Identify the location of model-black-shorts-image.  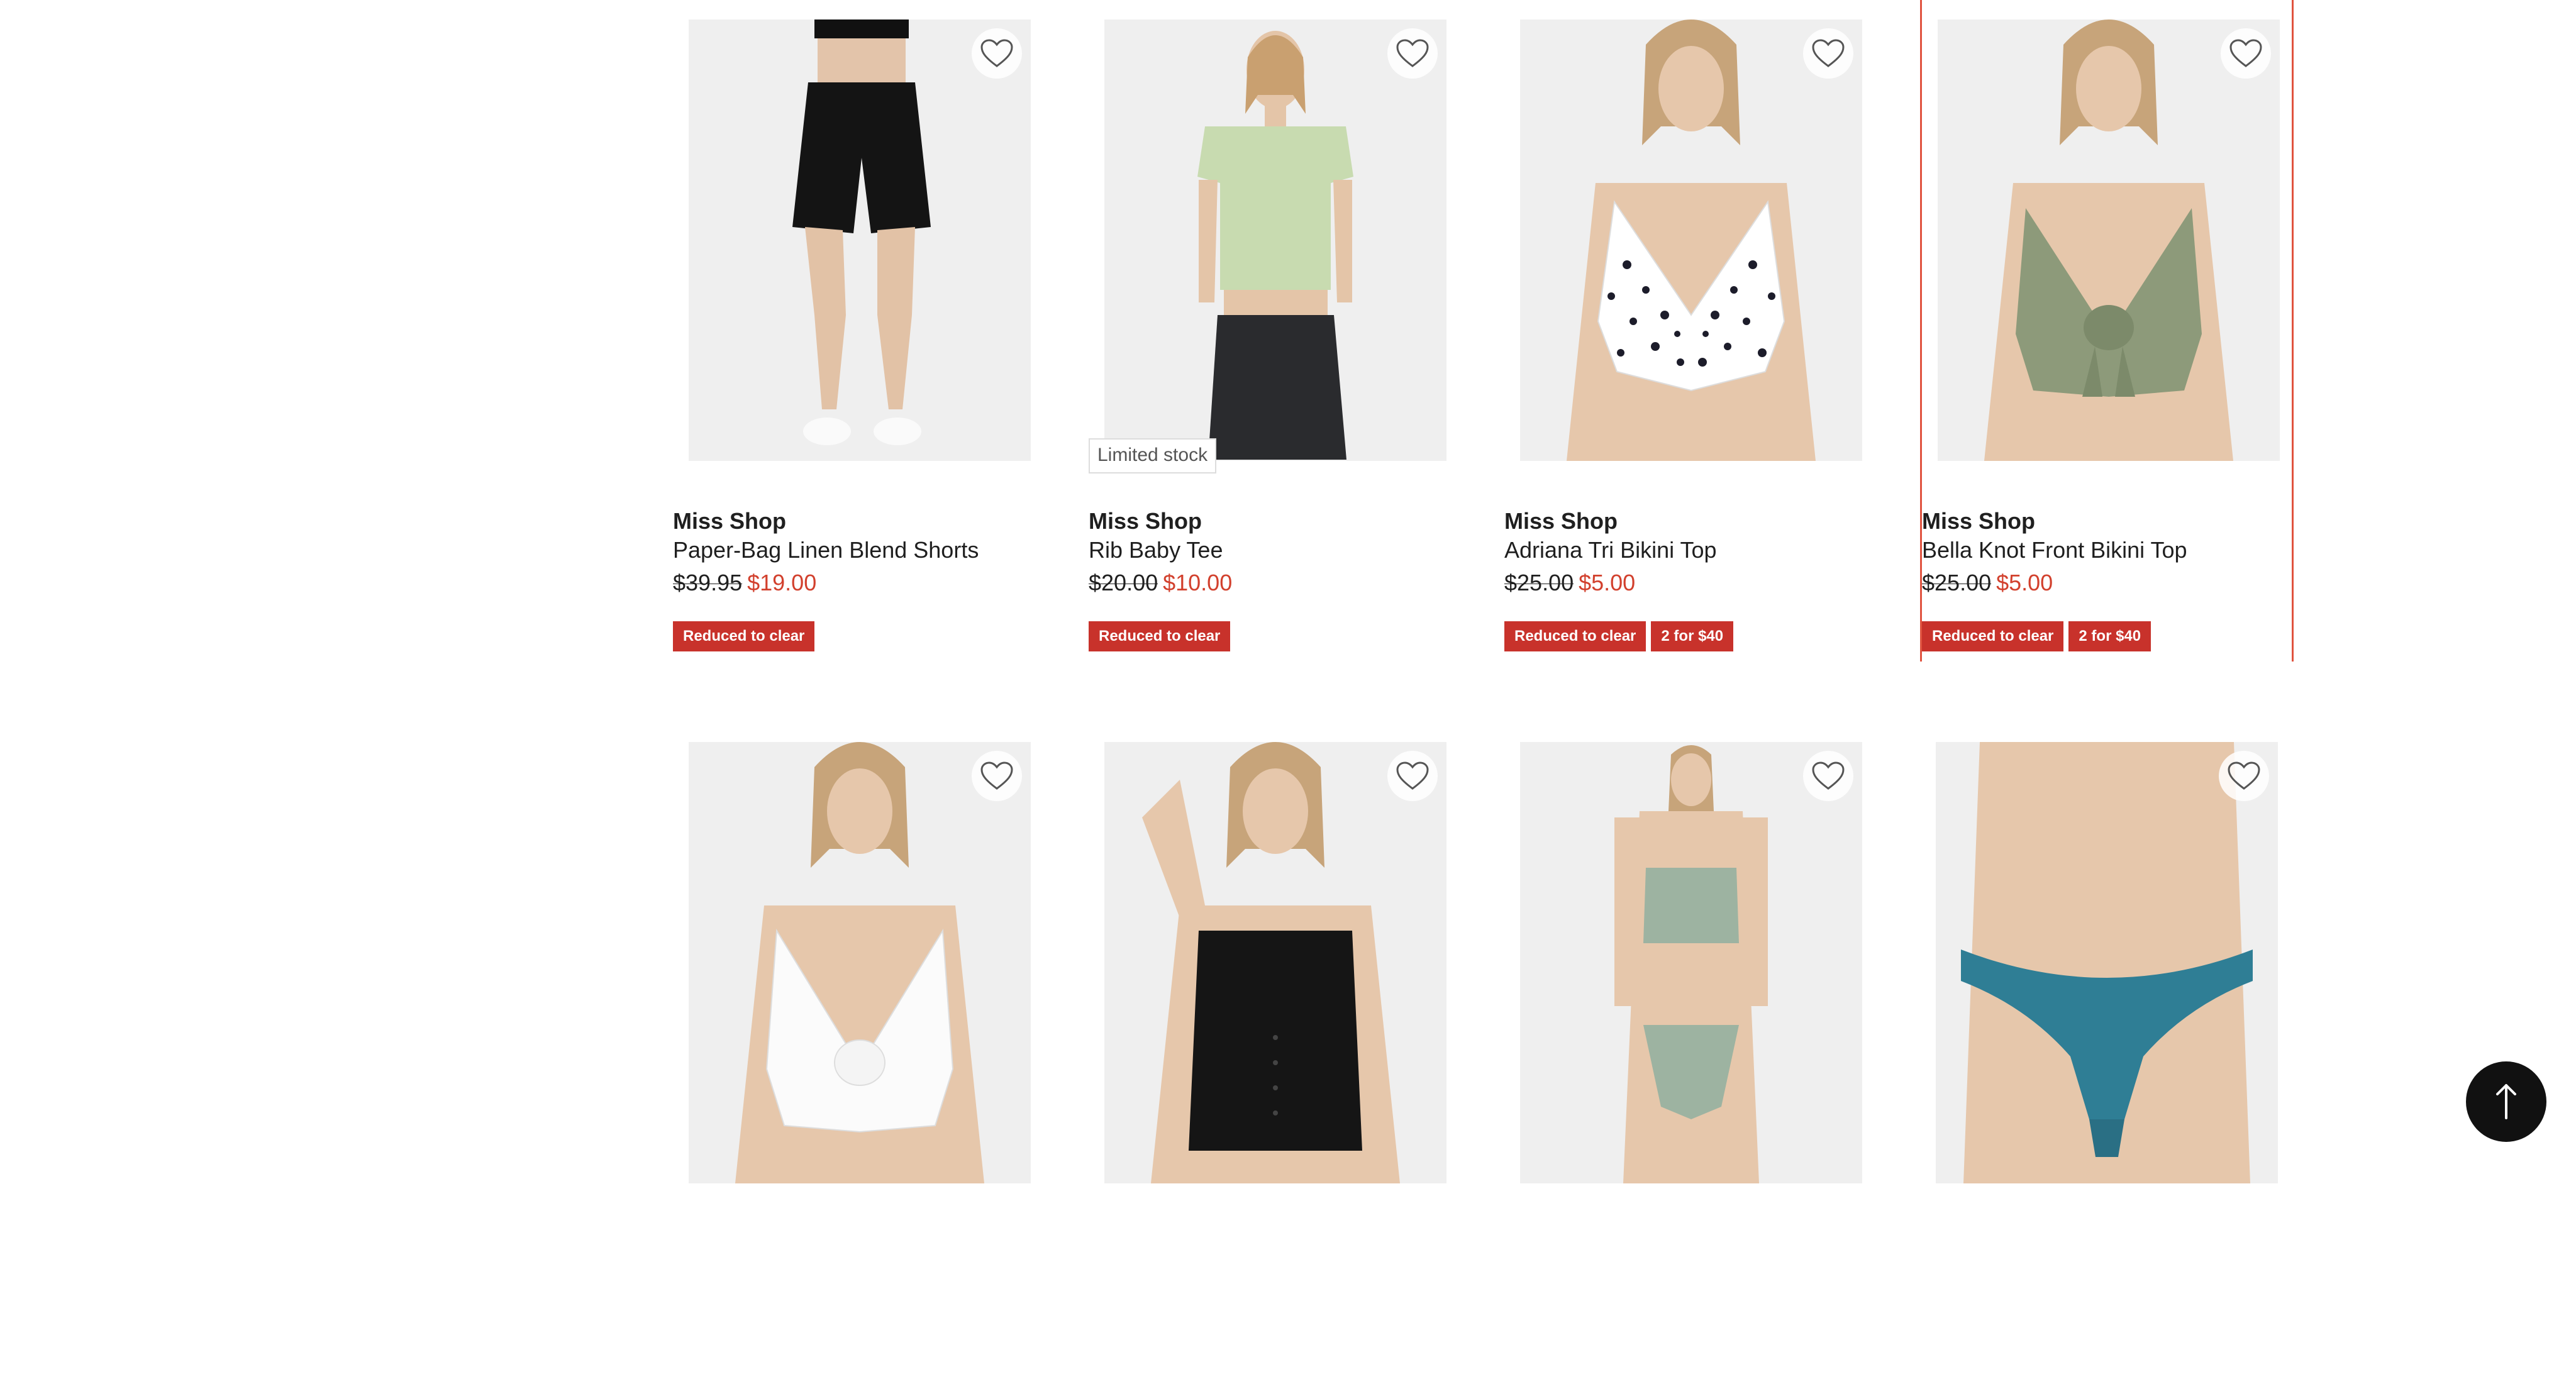
(860, 240).